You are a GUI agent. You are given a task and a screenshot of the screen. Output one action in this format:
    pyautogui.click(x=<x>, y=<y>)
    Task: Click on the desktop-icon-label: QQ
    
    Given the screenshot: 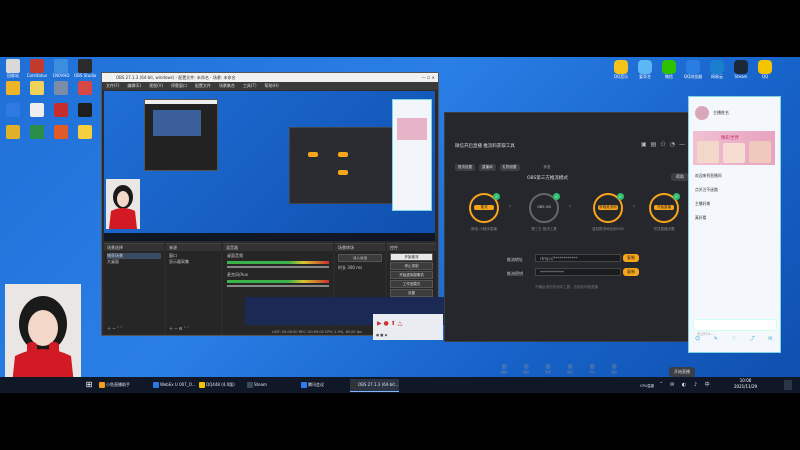 What is the action you would take?
    pyautogui.click(x=765, y=76)
    